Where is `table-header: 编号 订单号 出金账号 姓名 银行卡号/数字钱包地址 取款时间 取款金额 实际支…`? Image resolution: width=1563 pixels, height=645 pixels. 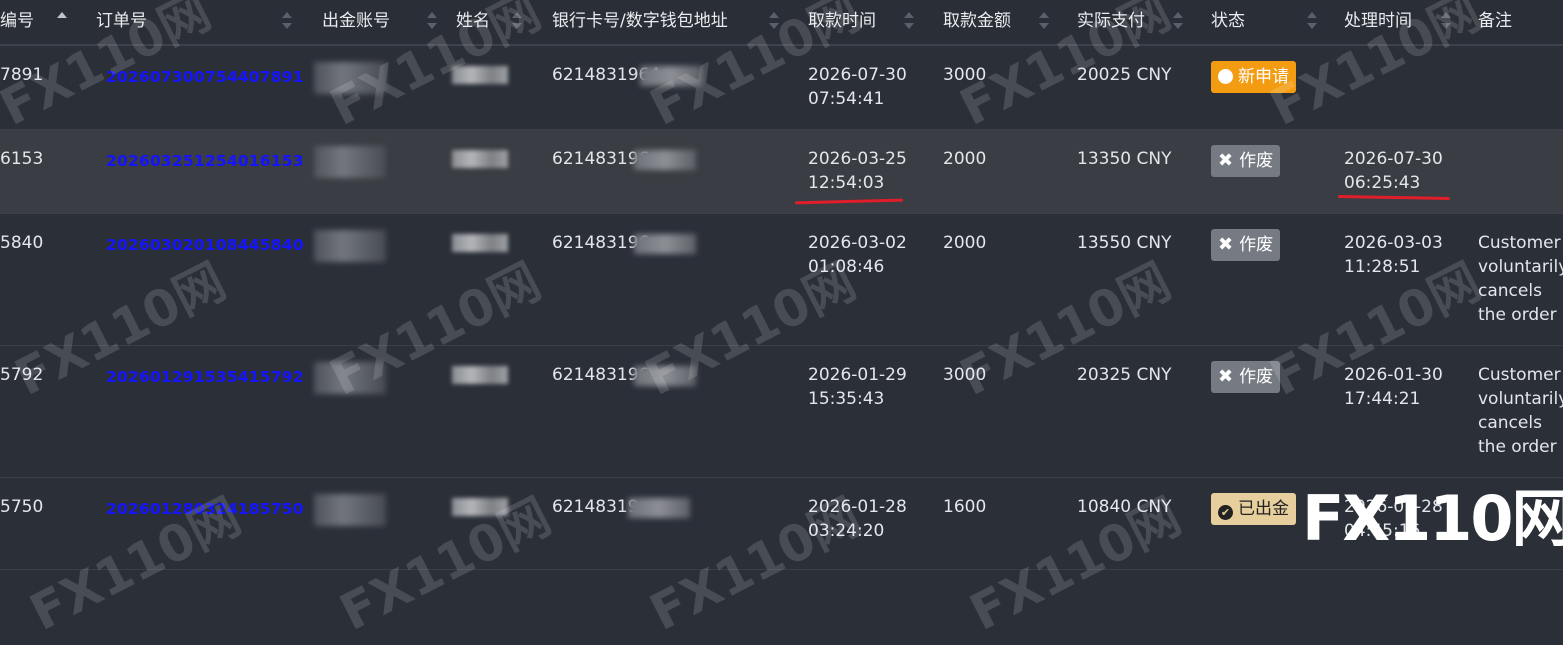
table-header: 编号 订单号 出金账号 姓名 银行卡号/数字钱包地址 取款时间 取款金额 实际支… is located at coordinates (781, 23).